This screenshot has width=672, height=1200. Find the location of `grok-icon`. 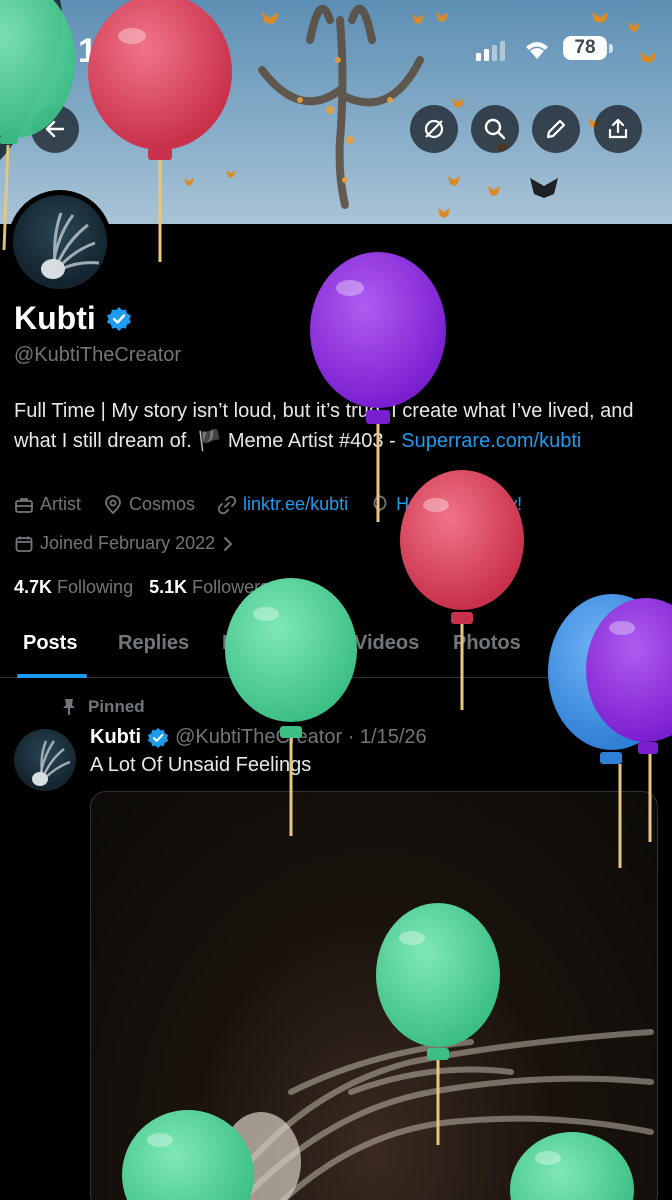

grok-icon is located at coordinates (434, 129).